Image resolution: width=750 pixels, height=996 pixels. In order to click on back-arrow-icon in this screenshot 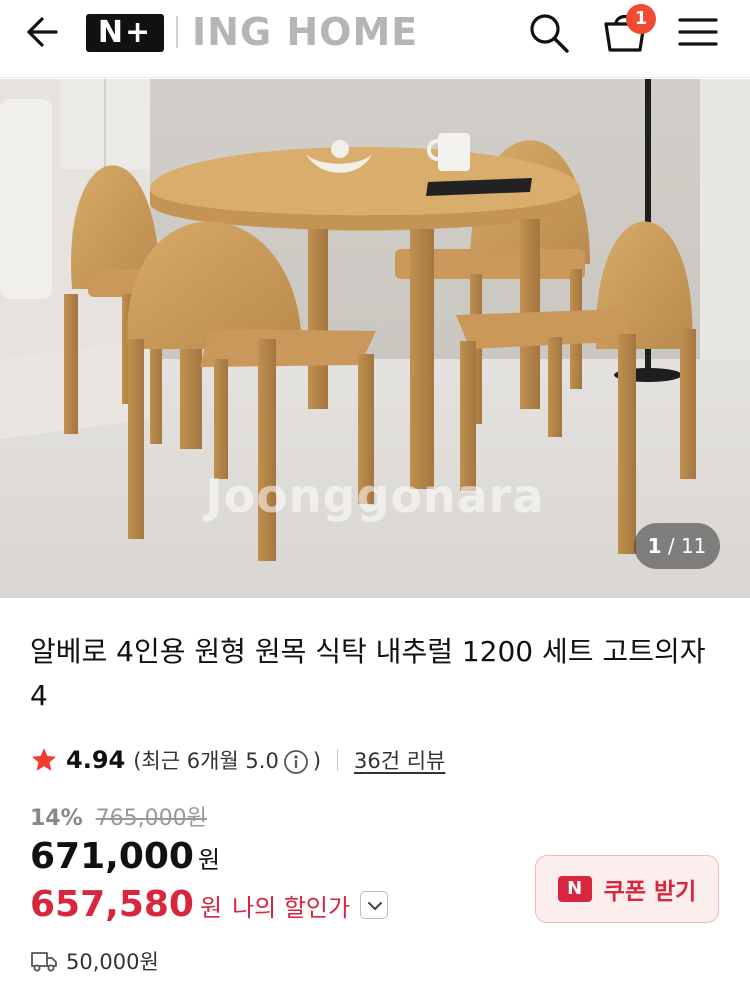, I will do `click(44, 32)`.